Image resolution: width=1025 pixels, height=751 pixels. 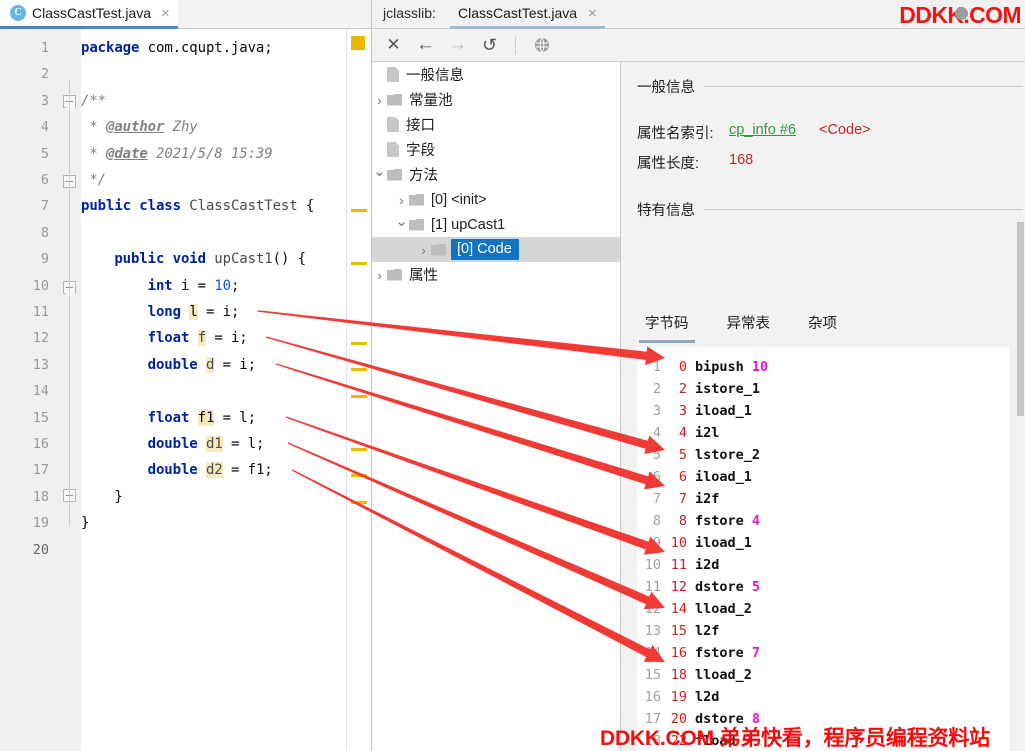 What do you see at coordinates (496, 199) in the screenshot?
I see `tree-item-5: › [0] <init>` at bounding box center [496, 199].